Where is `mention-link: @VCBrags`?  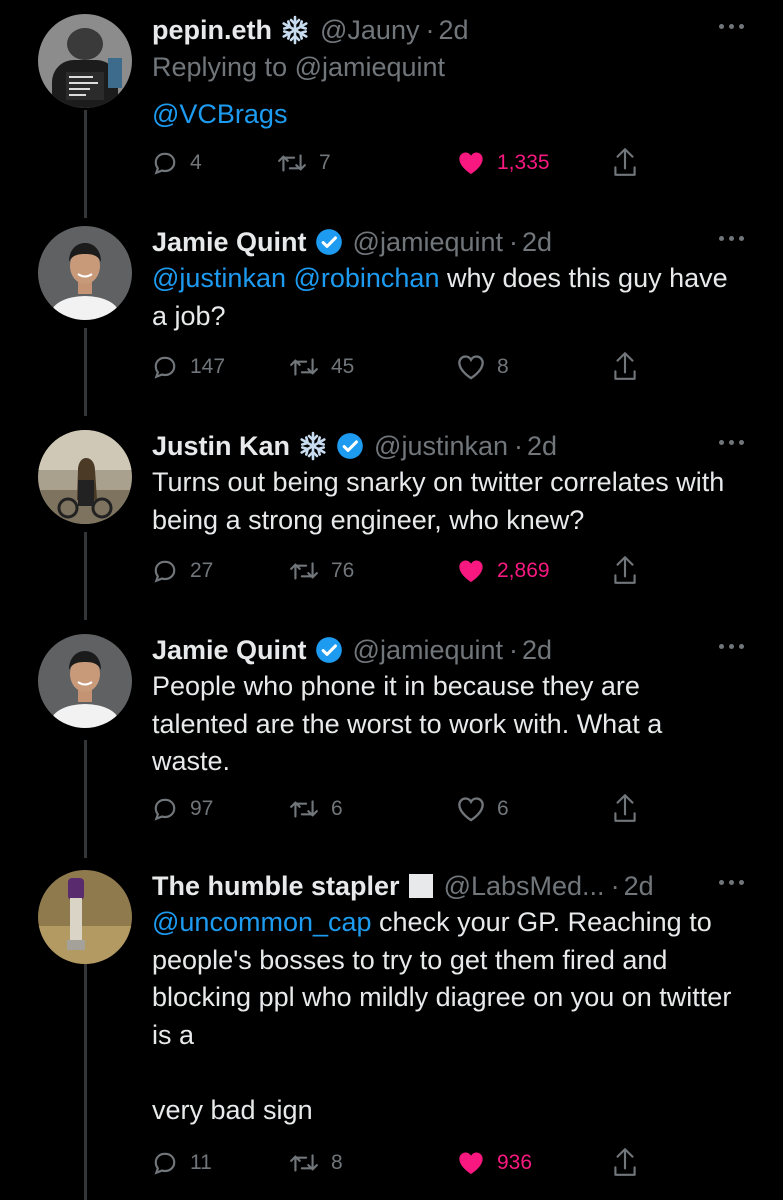 mention-link: @VCBrags is located at coordinates (219, 114).